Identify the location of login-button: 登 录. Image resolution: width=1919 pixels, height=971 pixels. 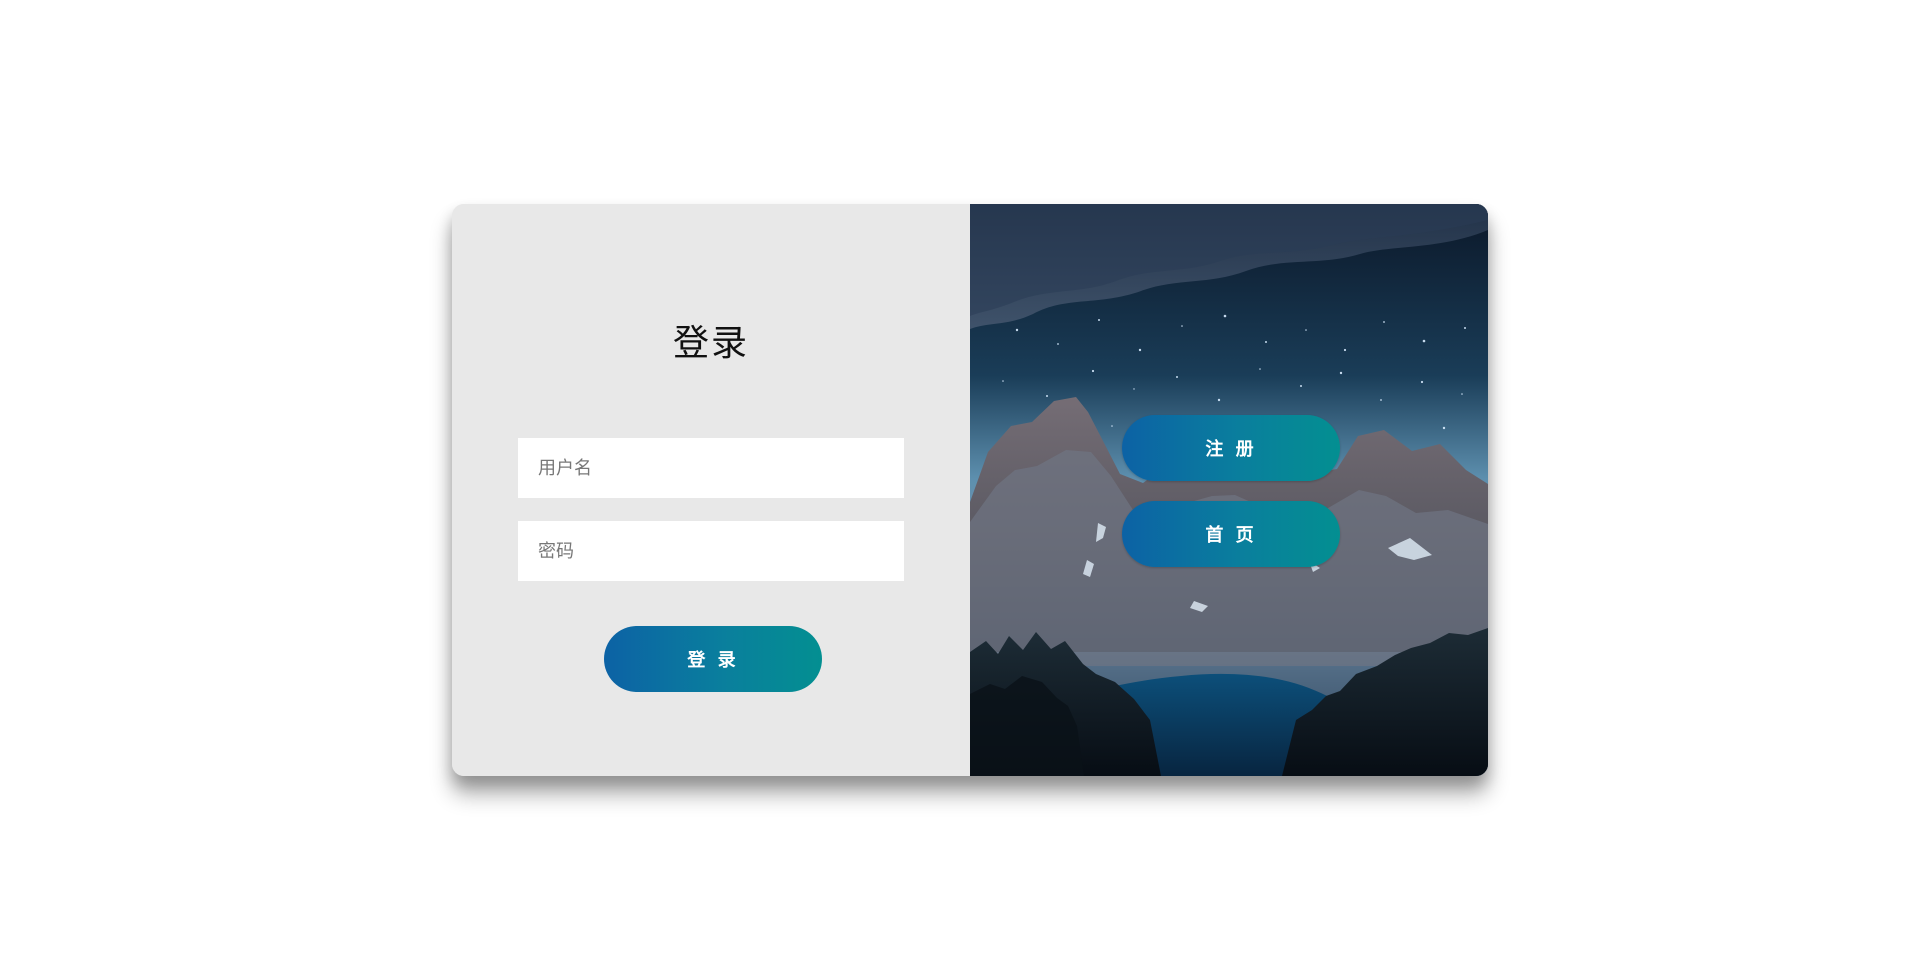
(713, 659).